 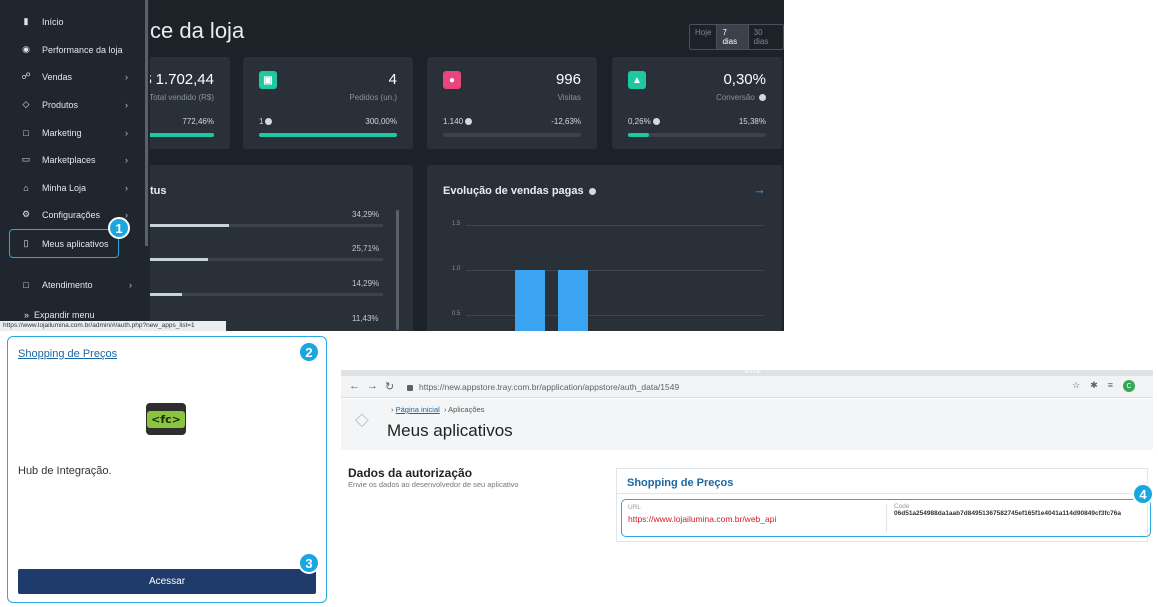 What do you see at coordinates (450, 430) in the screenshot?
I see `page-title: Meus aplicativos` at bounding box center [450, 430].